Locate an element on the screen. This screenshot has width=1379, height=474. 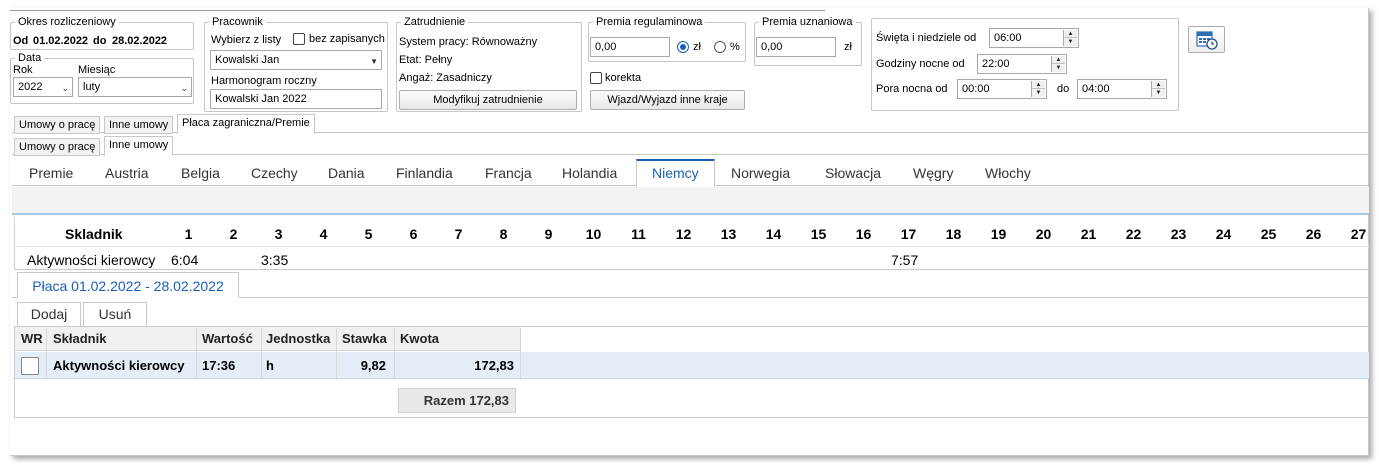
day-header-24: 24 is located at coordinates (1223, 234).